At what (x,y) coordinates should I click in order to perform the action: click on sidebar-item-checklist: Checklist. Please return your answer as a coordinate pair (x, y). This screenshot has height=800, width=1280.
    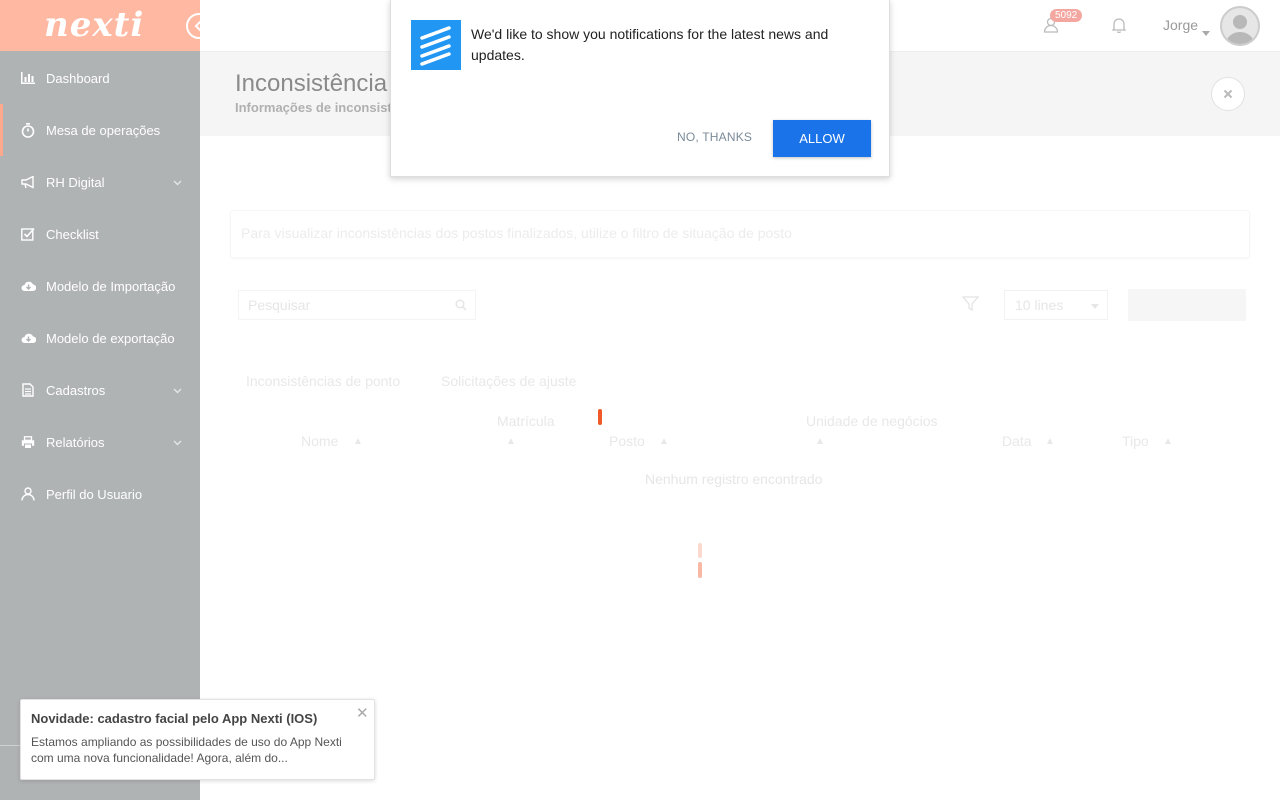
    Looking at the image, I should click on (100, 234).